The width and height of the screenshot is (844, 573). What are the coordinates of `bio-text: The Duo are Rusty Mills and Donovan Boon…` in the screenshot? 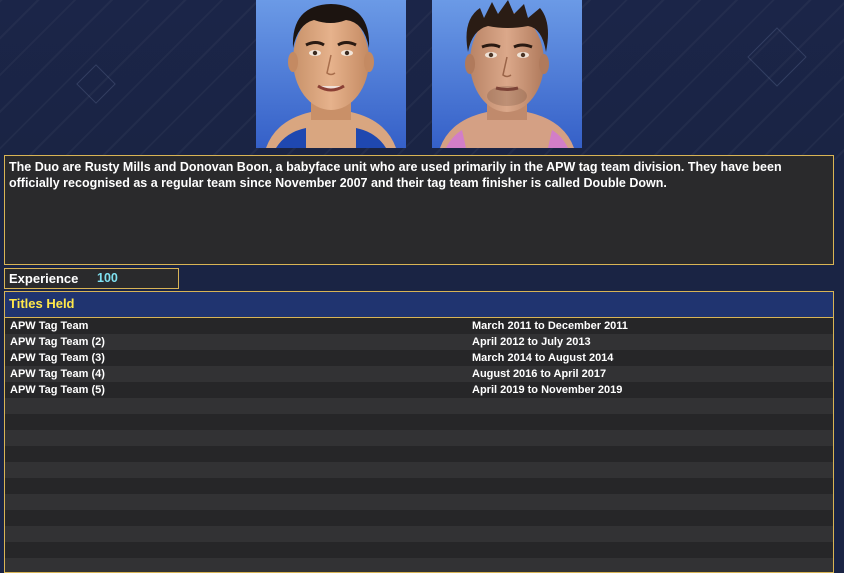 It's located at (395, 175).